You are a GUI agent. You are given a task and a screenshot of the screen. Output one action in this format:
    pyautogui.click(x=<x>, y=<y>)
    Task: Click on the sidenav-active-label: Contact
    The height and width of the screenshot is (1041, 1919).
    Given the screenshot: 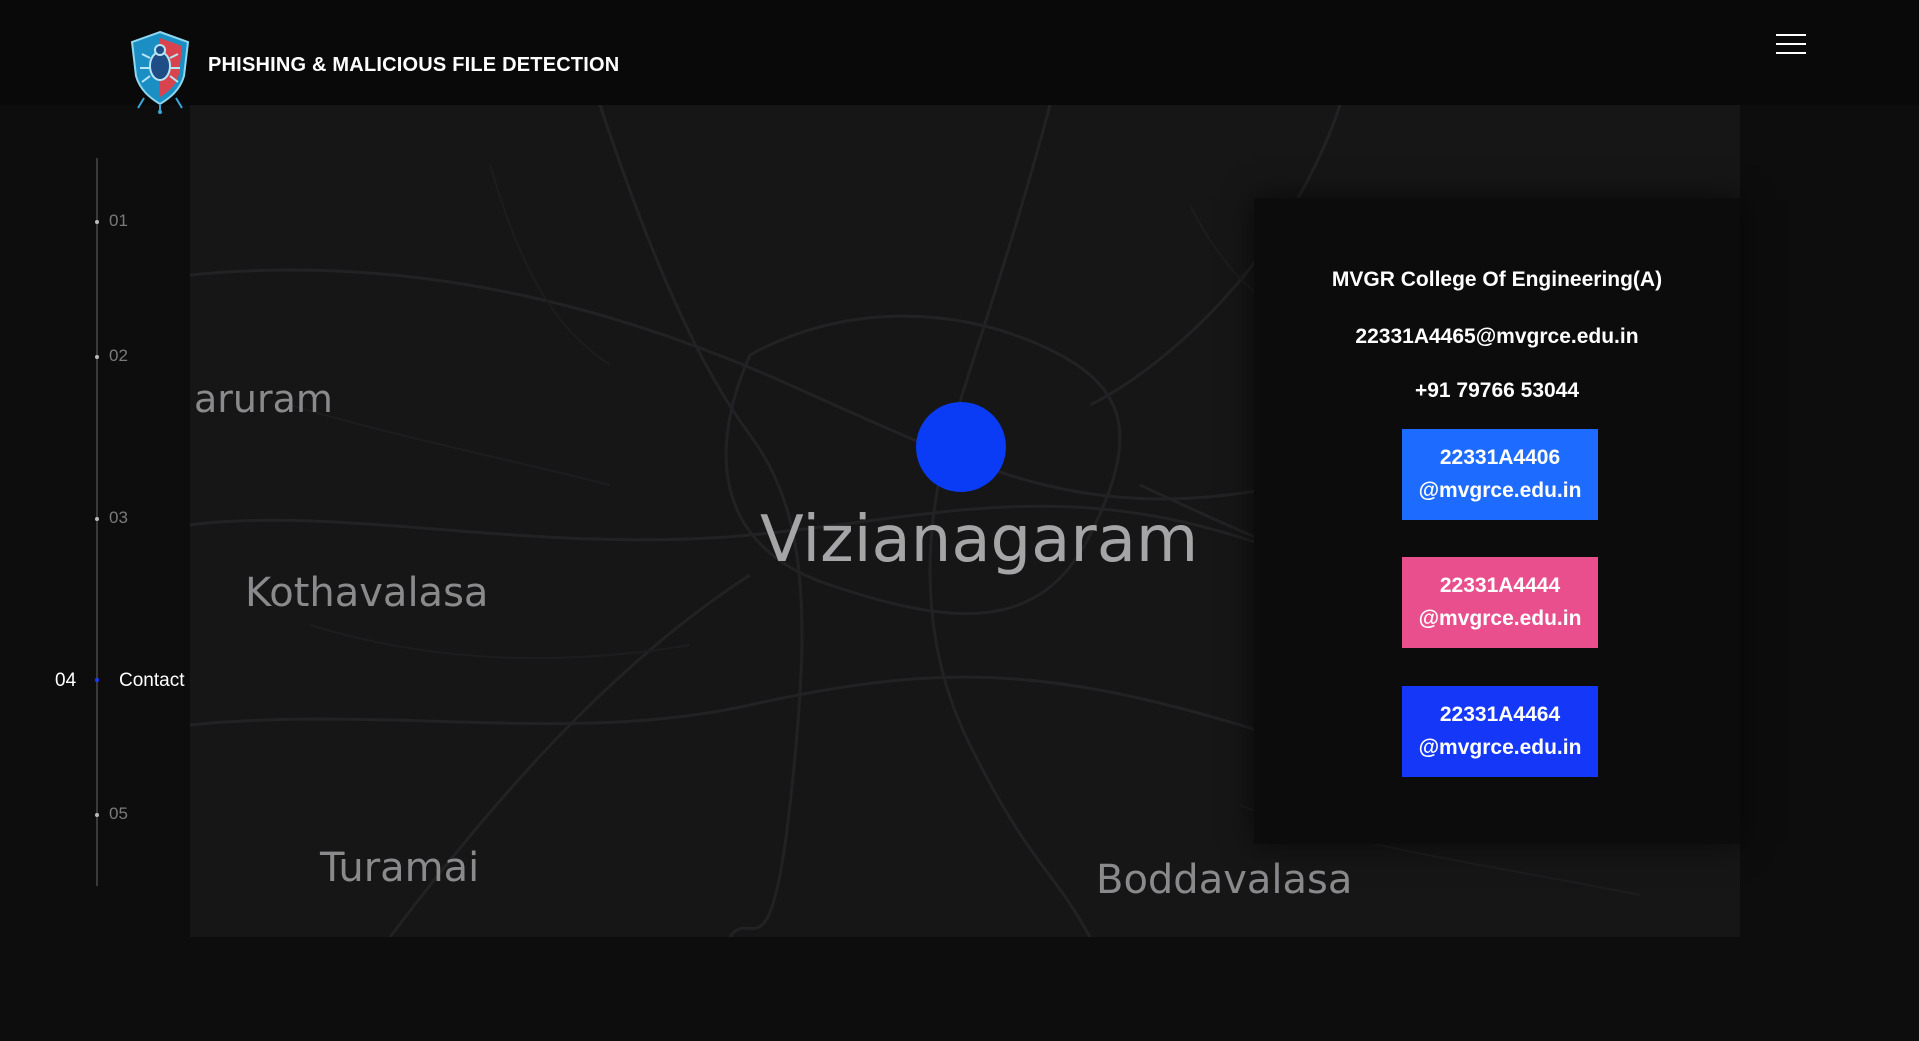 What is the action you would take?
    pyautogui.click(x=152, y=680)
    